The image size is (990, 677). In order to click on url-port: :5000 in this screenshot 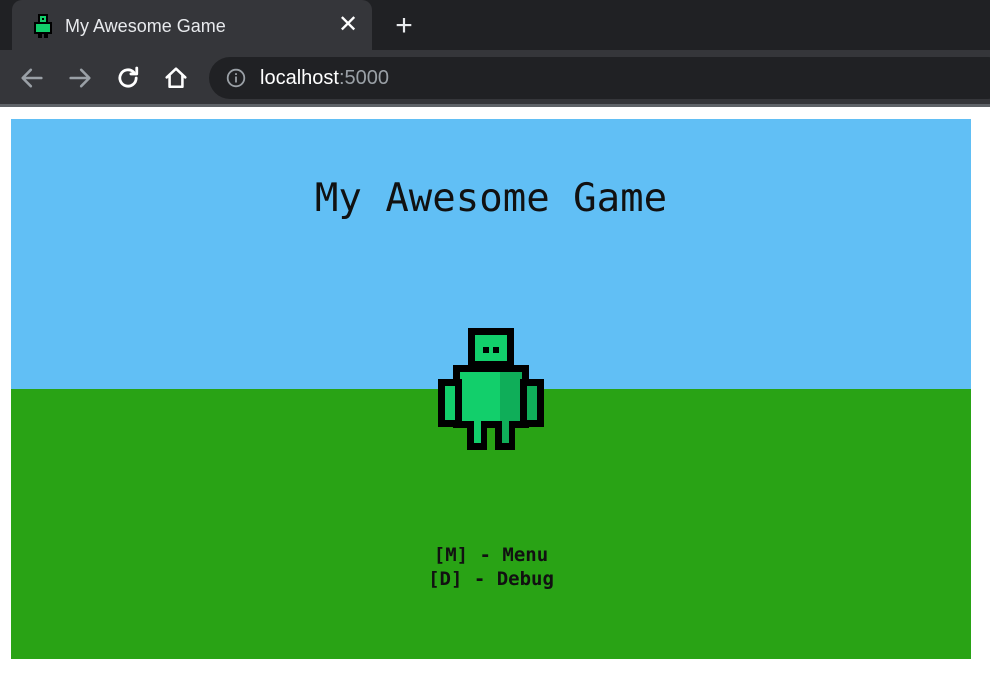, I will do `click(363, 78)`.